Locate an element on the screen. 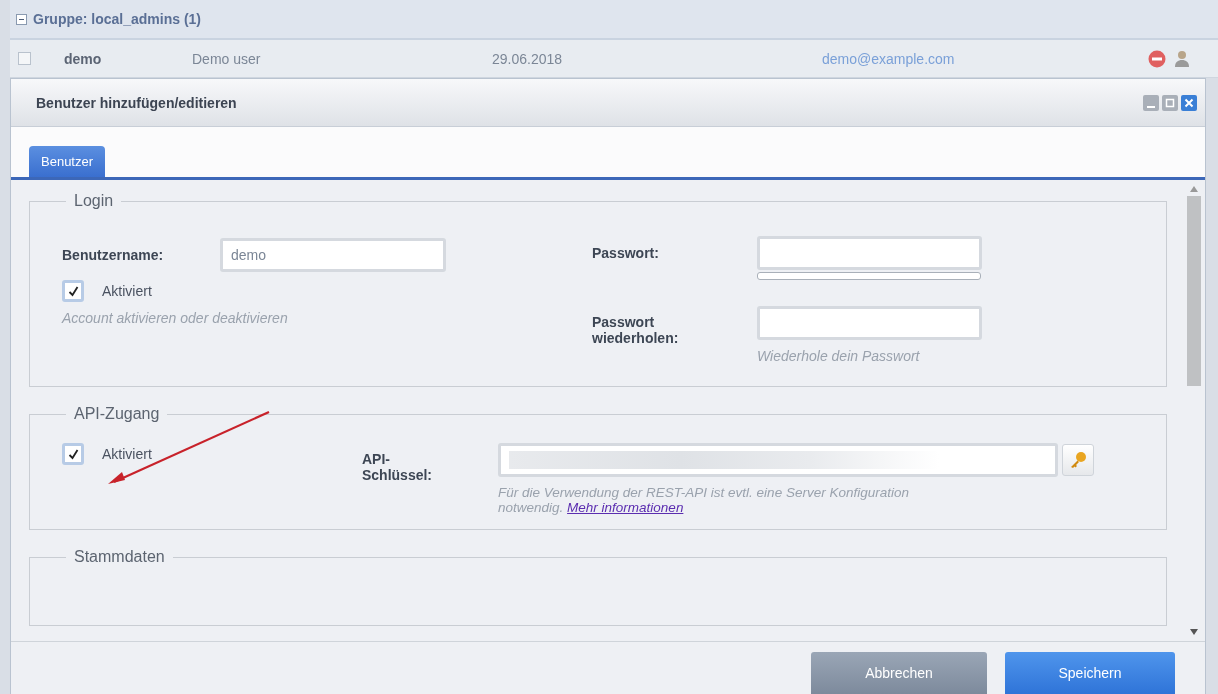 The image size is (1218, 694). group-label: Gruppe: local_admins (1) is located at coordinates (117, 19).